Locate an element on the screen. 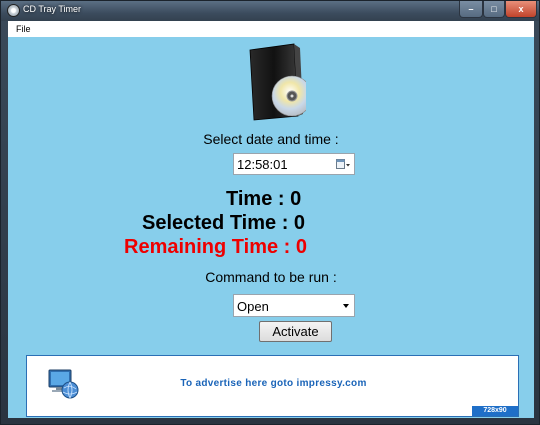 The width and height of the screenshot is (540, 425). time-picker: 12:58:01 is located at coordinates (294, 164).